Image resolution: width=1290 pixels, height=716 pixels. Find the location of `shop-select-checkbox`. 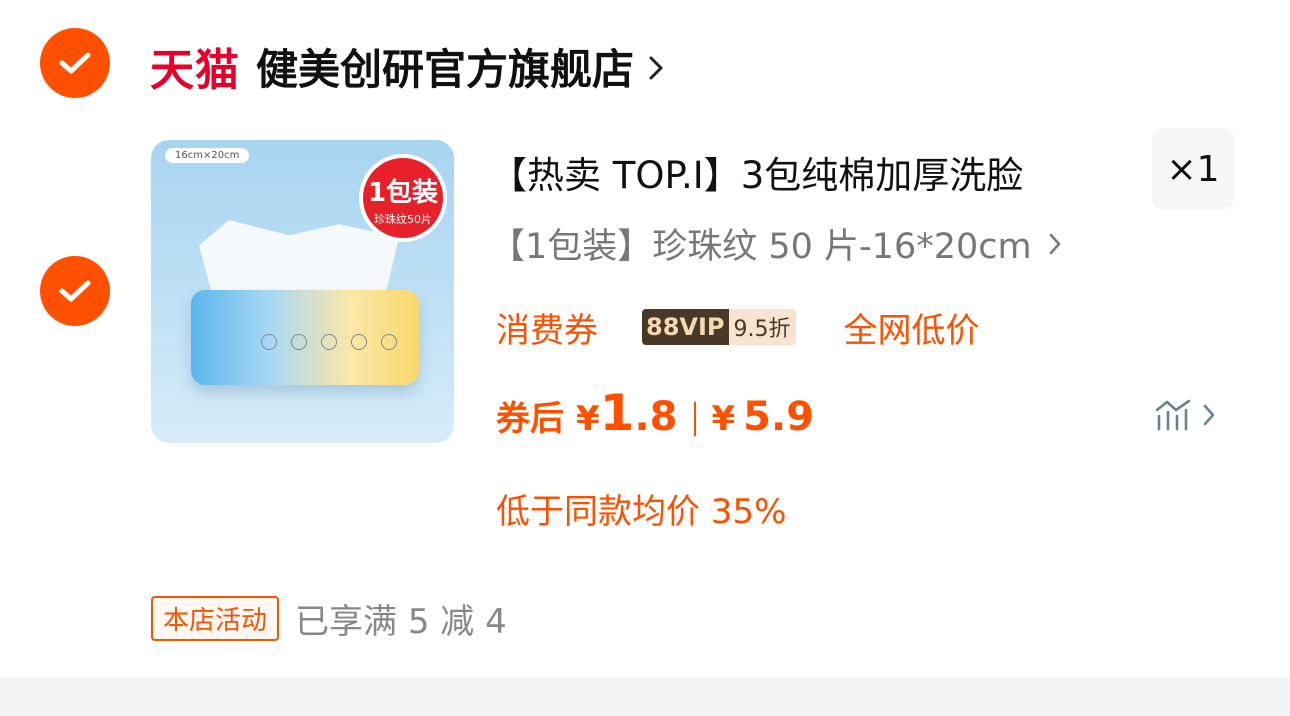

shop-select-checkbox is located at coordinates (75, 63).